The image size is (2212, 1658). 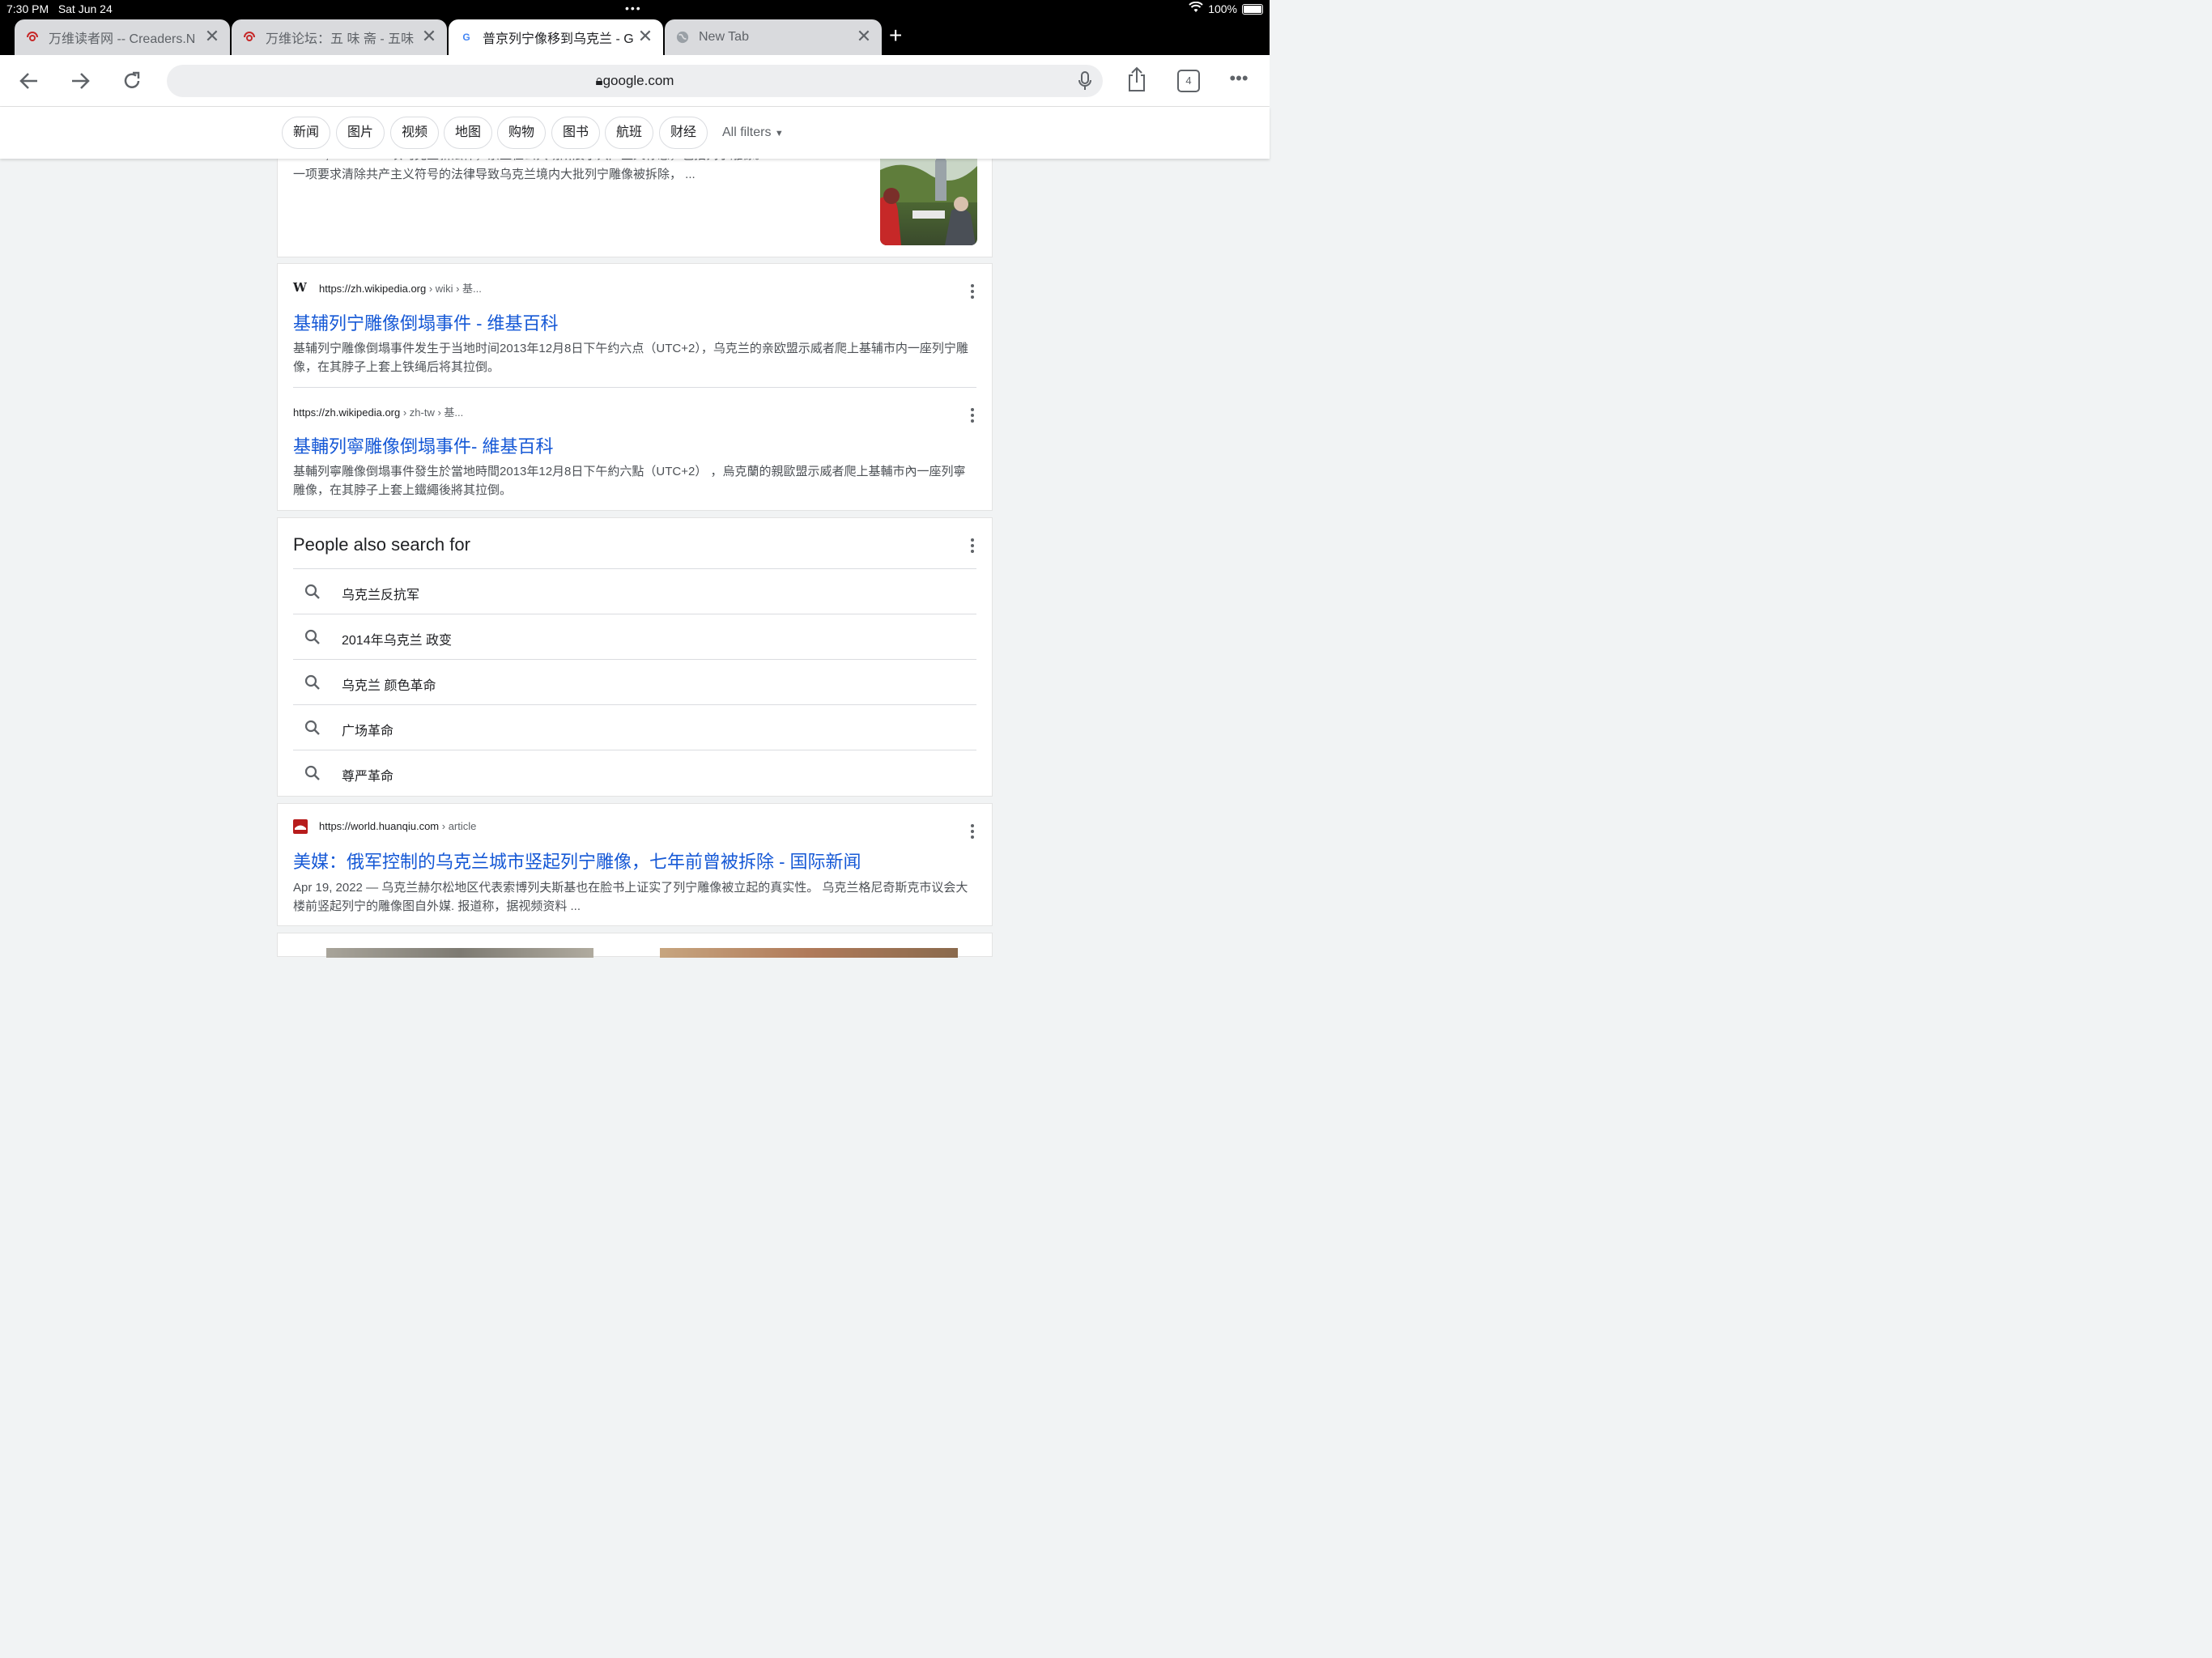 What do you see at coordinates (1137, 81) in the screenshot?
I see `share-icon` at bounding box center [1137, 81].